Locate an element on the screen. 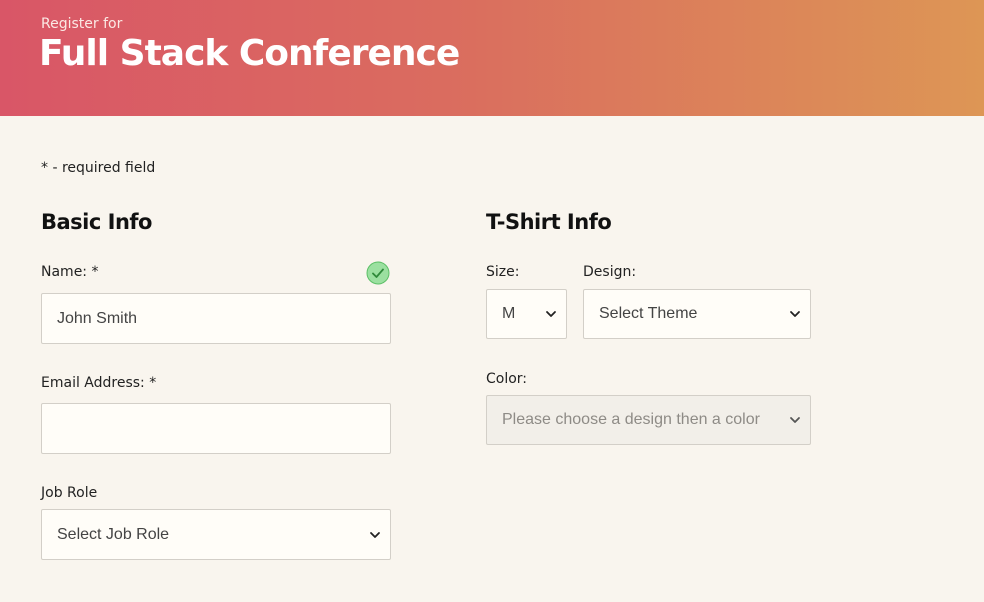 The width and height of the screenshot is (984, 602). color-label: Color: is located at coordinates (507, 379).